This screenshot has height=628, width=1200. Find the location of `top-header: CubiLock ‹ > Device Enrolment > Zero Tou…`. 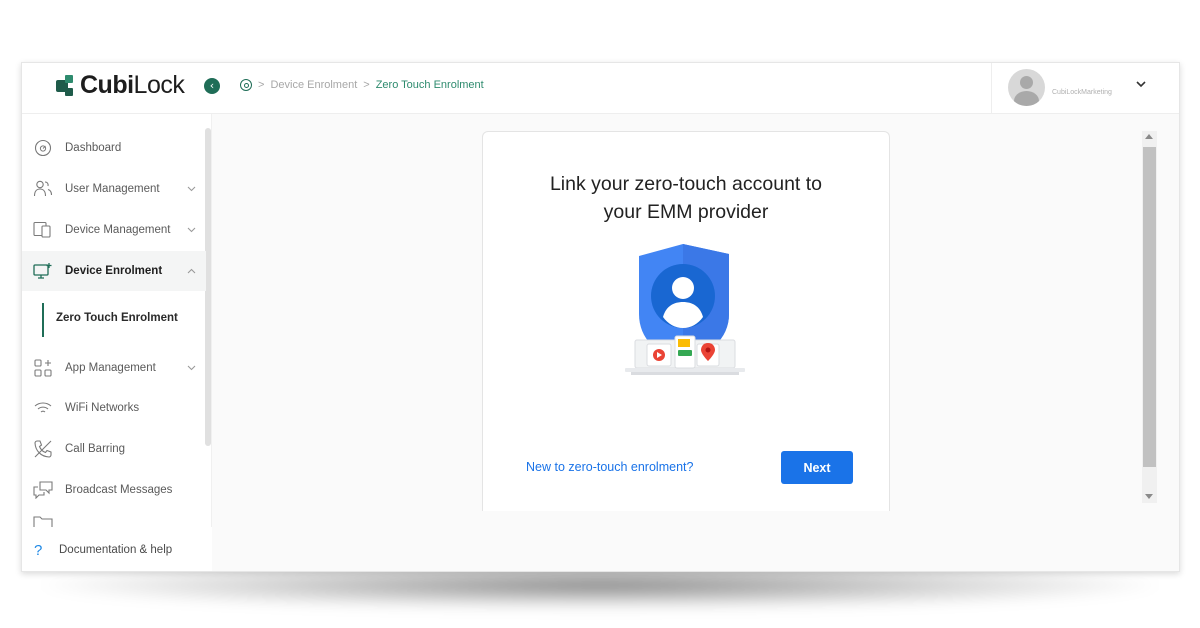

top-header: CubiLock ‹ > Device Enrolment > Zero Tou… is located at coordinates (600, 88).